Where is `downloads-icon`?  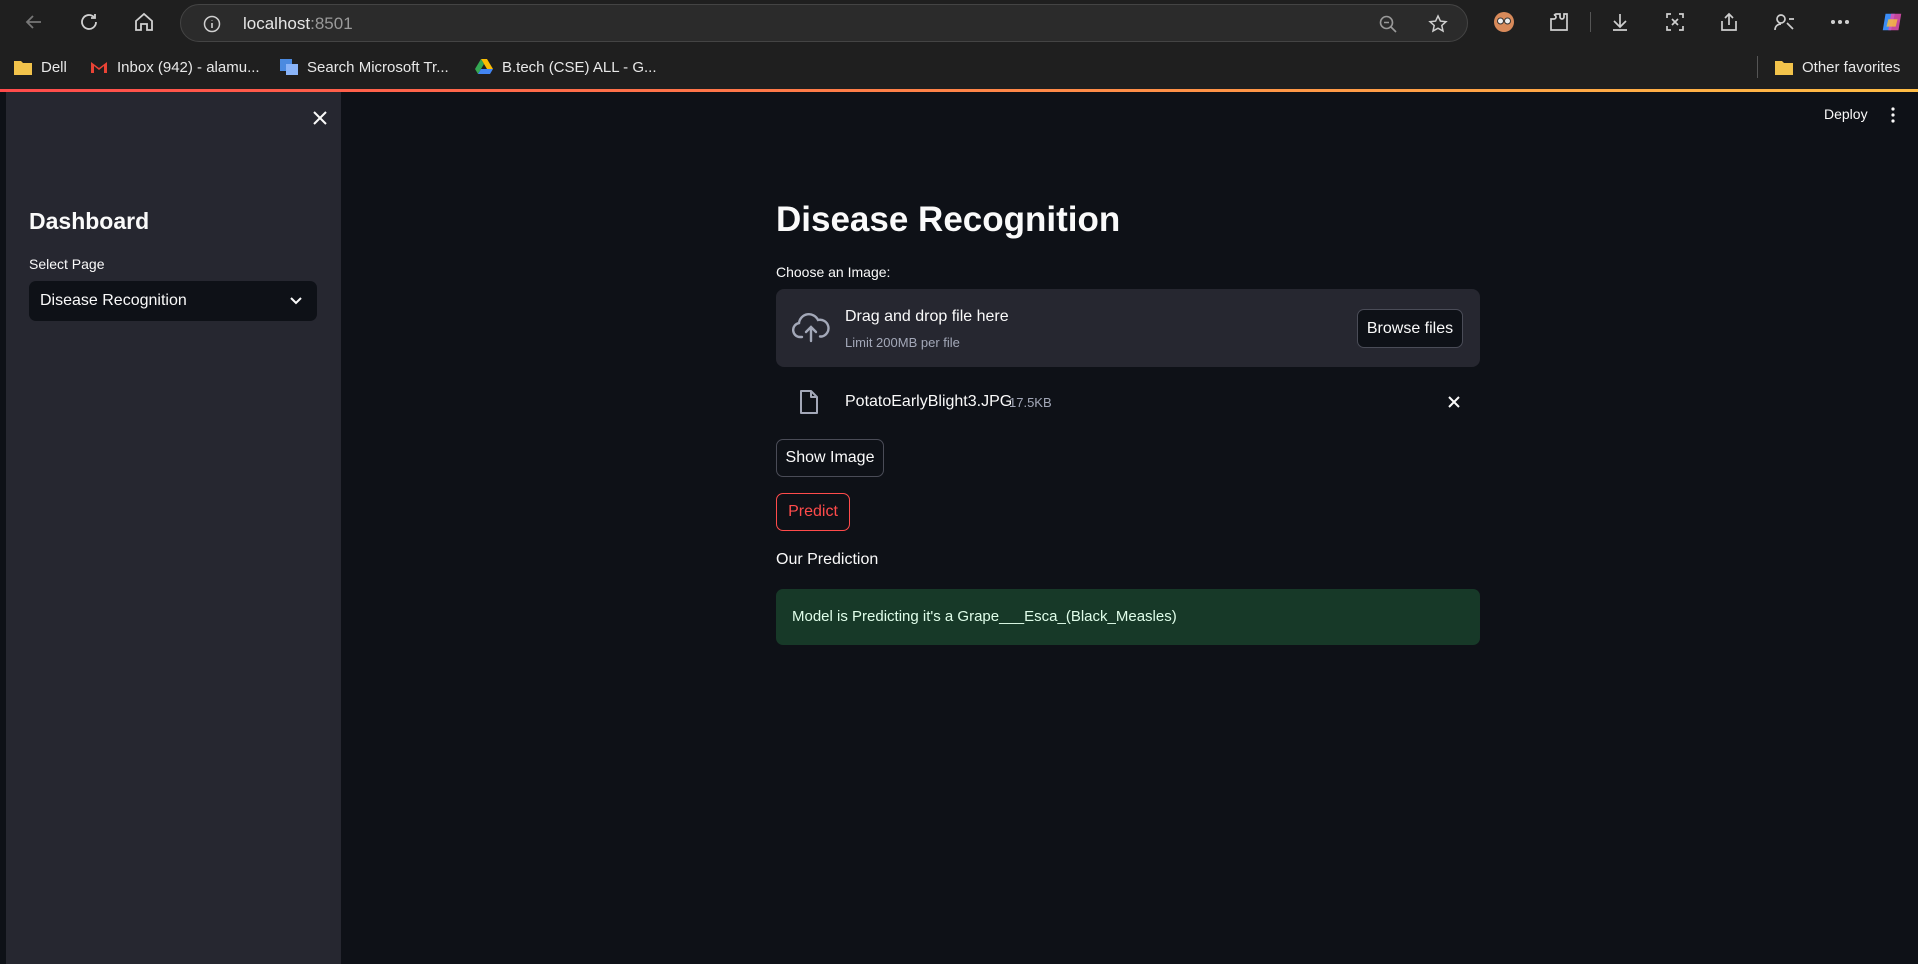
downloads-icon is located at coordinates (1620, 22).